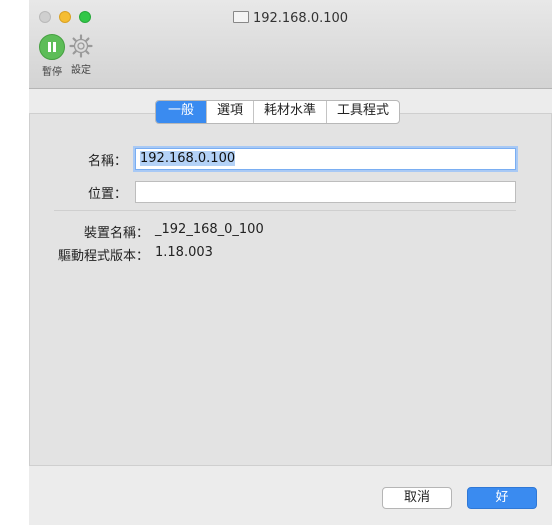 The image size is (552, 525). I want to click on tab-supply-levels: 耗材水準, so click(289, 112).